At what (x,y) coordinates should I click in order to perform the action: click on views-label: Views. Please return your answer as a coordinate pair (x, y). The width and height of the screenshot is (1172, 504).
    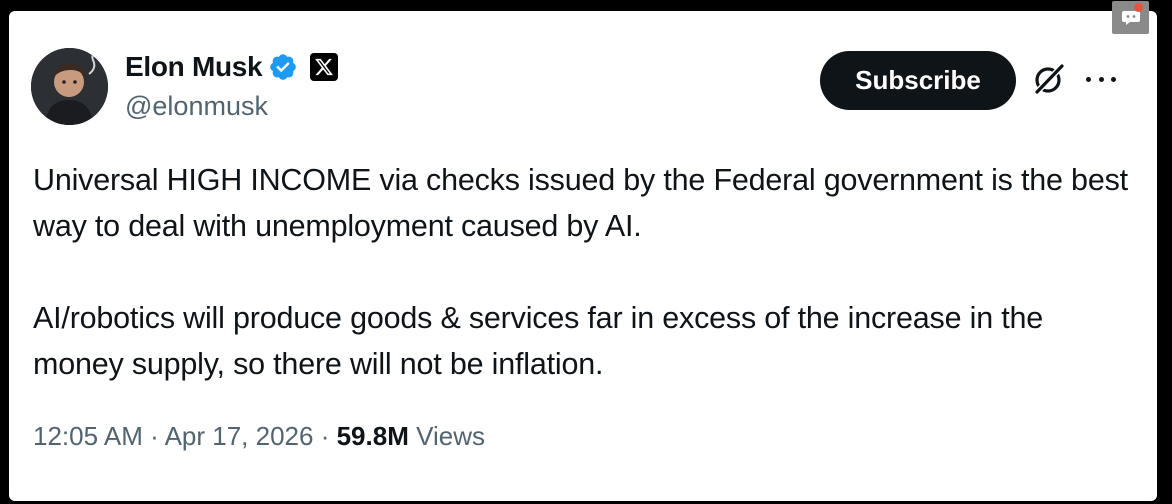
    Looking at the image, I should click on (450, 436).